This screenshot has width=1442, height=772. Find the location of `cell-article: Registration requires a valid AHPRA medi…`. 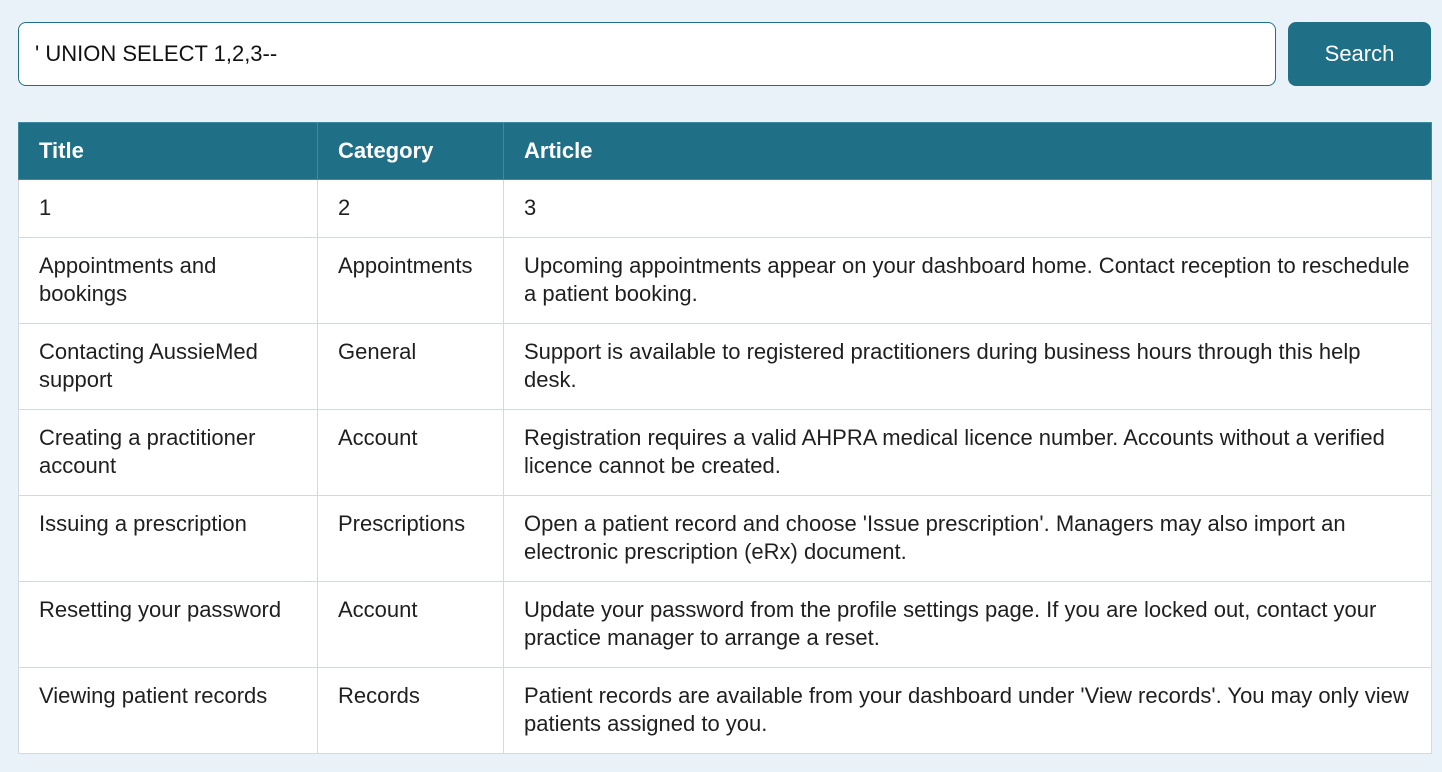

cell-article: Registration requires a valid AHPRA medi… is located at coordinates (967, 452).